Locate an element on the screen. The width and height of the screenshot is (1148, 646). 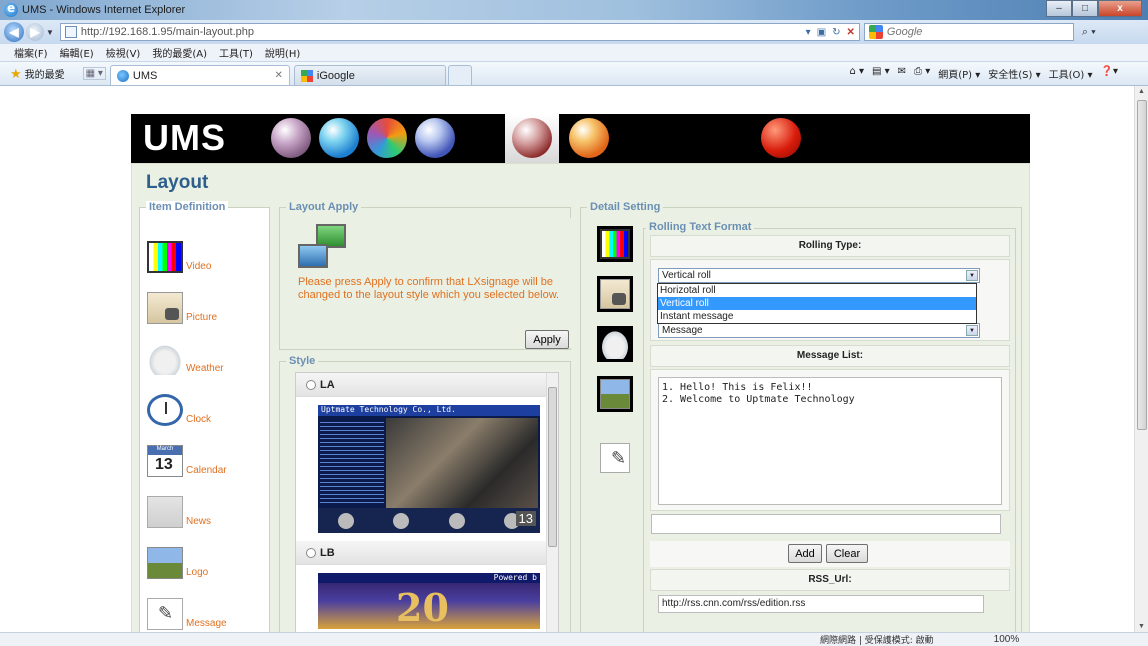
style-option-header: LB is located at coordinates (422, 553).